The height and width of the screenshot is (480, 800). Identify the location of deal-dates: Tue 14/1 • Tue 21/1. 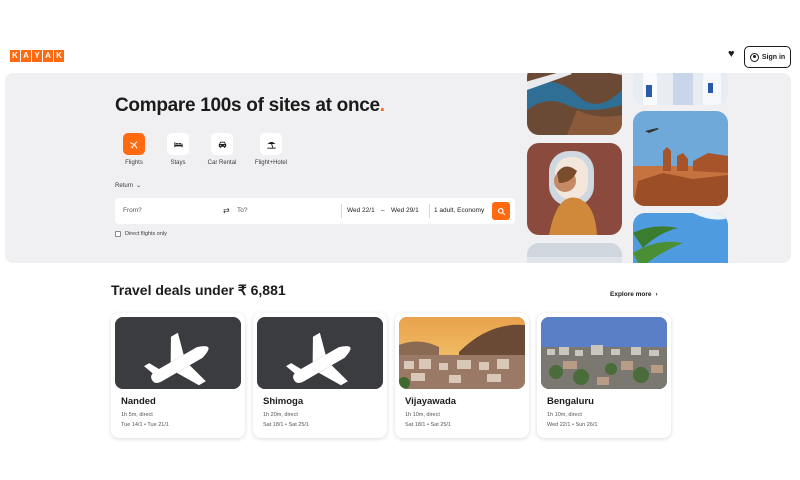
(145, 425).